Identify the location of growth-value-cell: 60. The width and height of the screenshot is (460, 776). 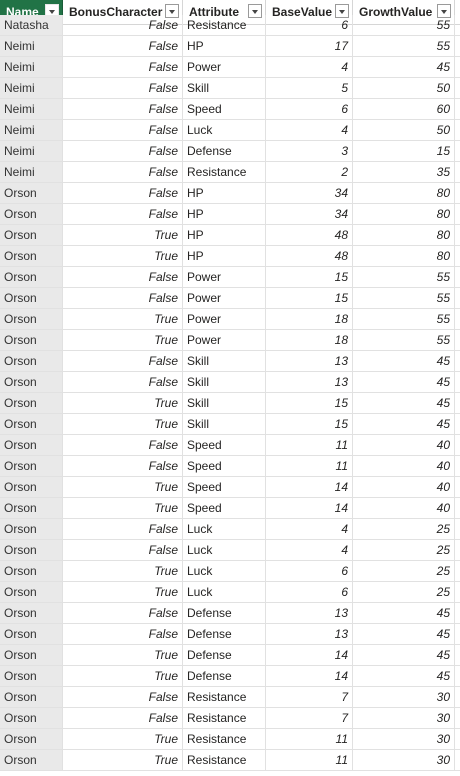
(404, 109).